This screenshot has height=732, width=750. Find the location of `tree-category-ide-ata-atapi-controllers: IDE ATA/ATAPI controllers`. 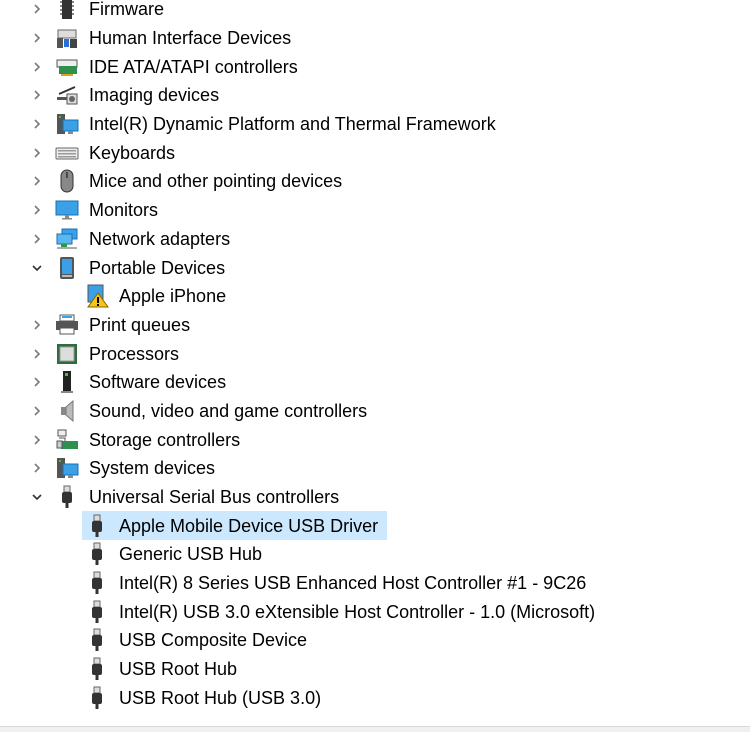

tree-category-ide-ata-atapi-controllers: IDE ATA/ATAPI controllers is located at coordinates (375, 66).